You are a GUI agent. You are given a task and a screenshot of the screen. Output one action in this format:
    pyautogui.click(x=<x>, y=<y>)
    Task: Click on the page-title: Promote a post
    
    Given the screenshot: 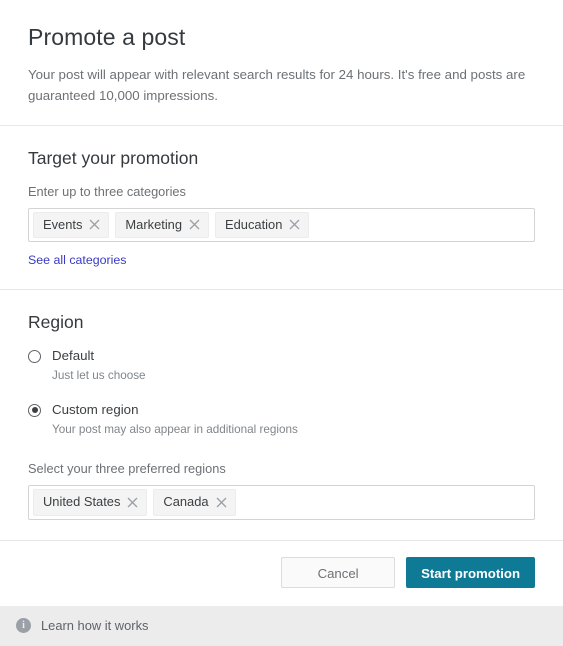 What is the action you would take?
    pyautogui.click(x=107, y=37)
    